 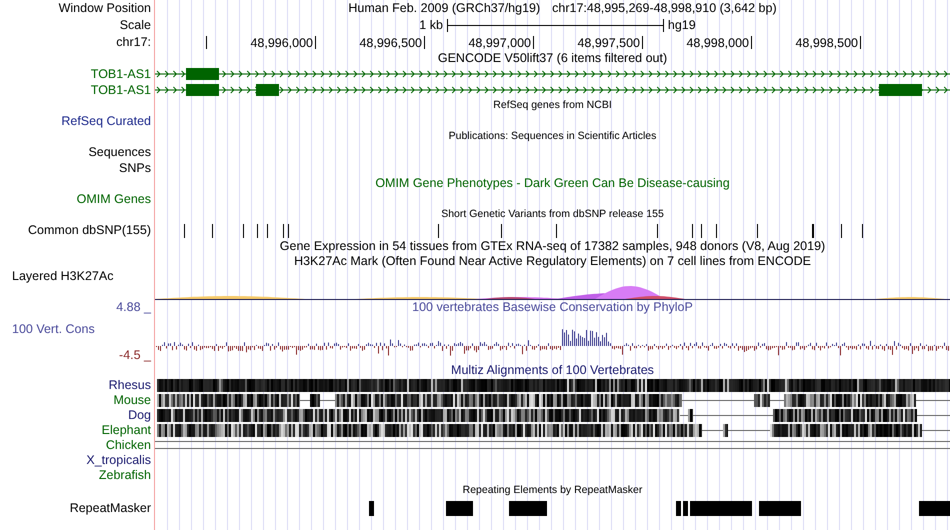 I want to click on track-label: 100 Vert. Cons, so click(x=53, y=329).